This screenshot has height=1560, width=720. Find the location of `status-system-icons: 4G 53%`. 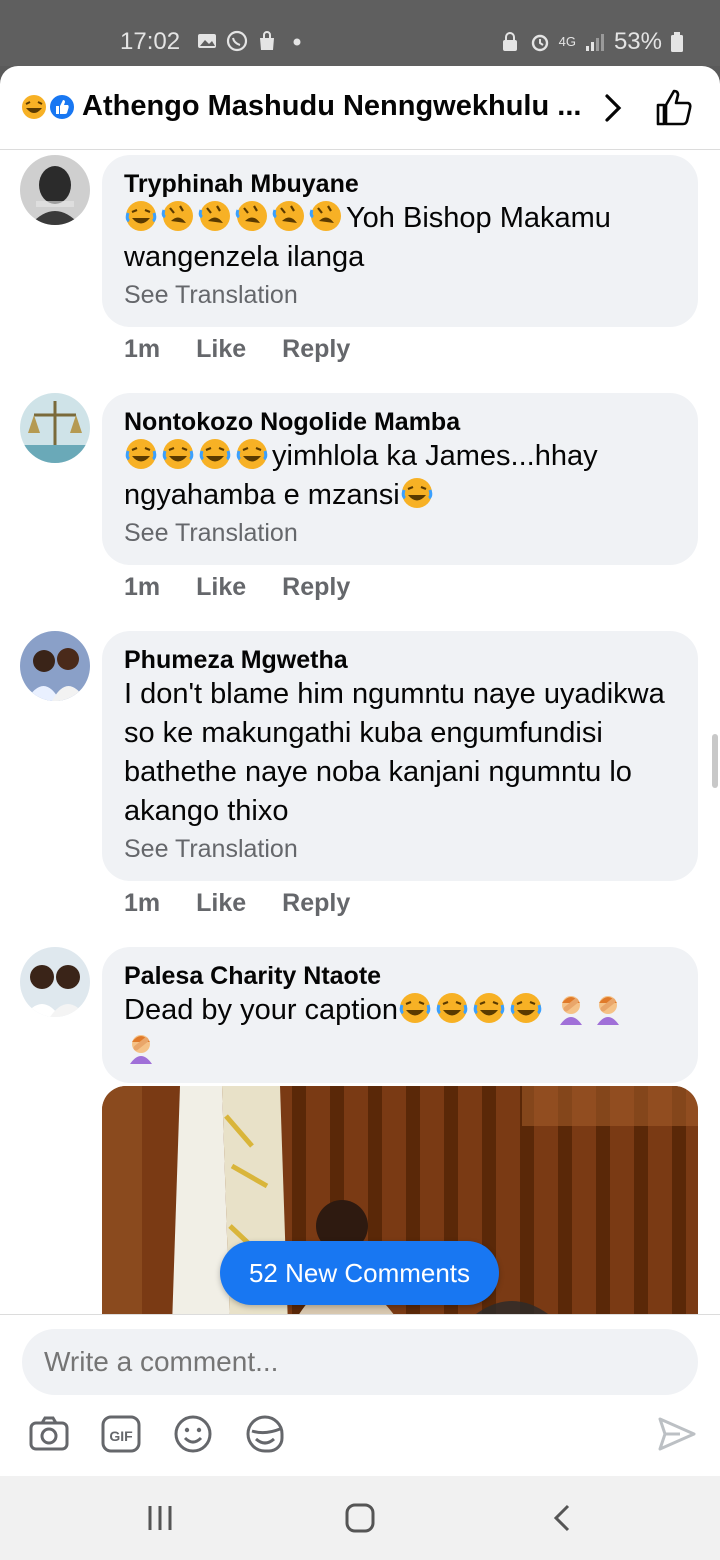

status-system-icons: 4G 53% is located at coordinates (591, 42).